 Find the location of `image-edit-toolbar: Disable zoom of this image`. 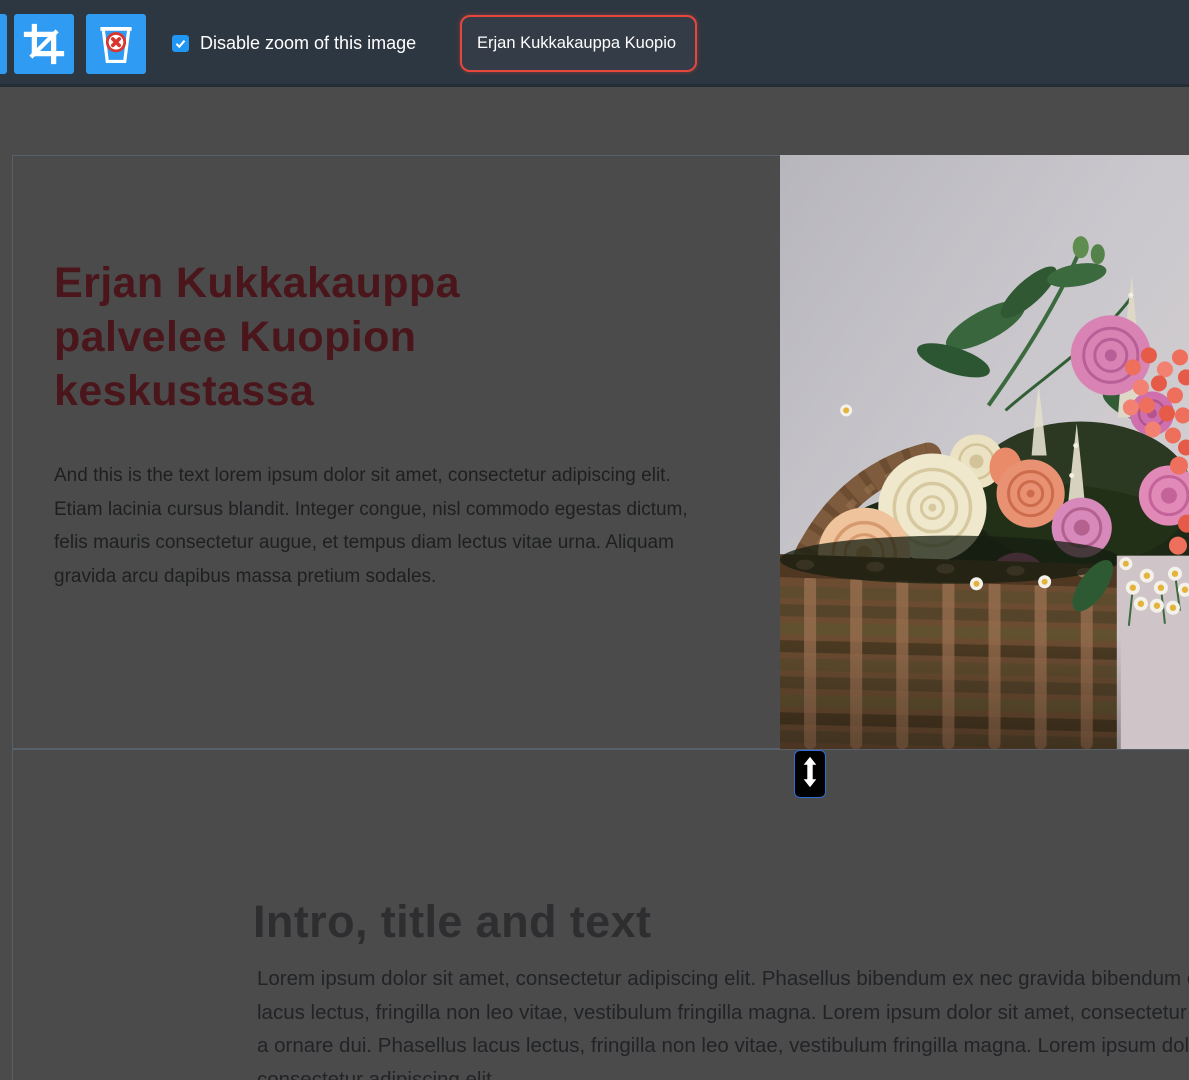

image-edit-toolbar: Disable zoom of this image is located at coordinates (594, 43).